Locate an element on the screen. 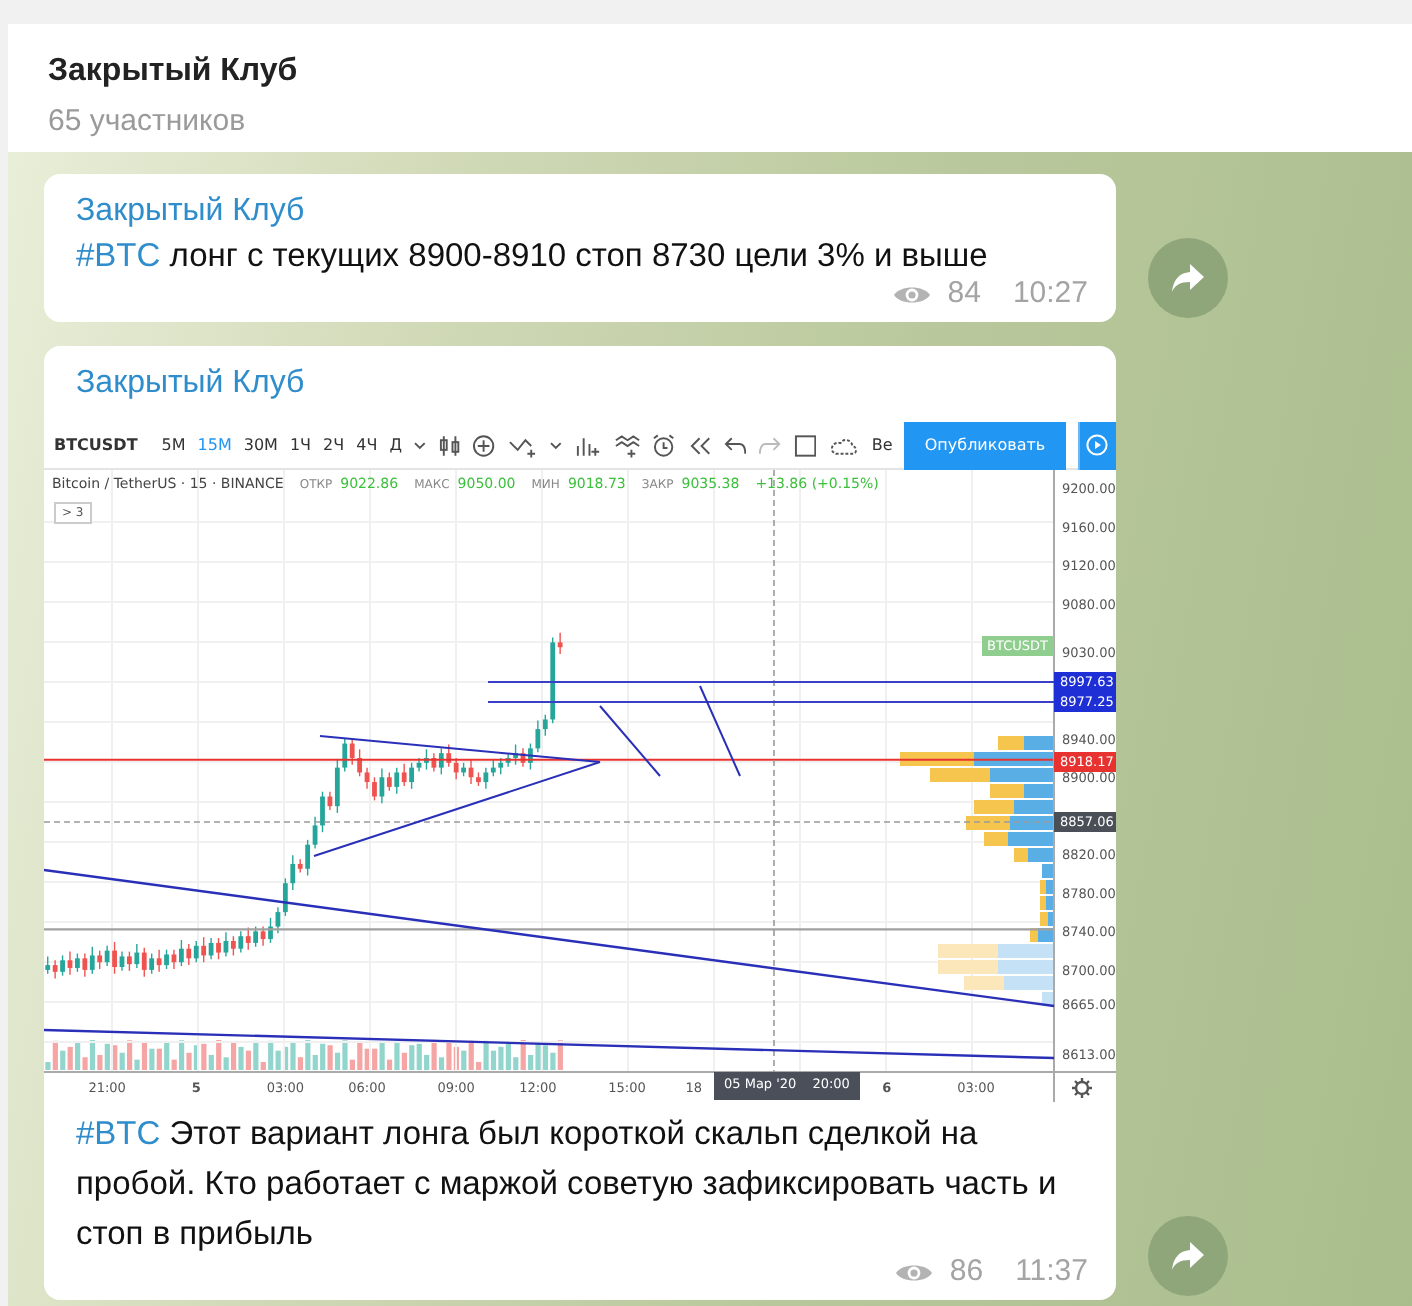 Image resolution: width=1412 pixels, height=1306 pixels. rewind-icon is located at coordinates (699, 445).